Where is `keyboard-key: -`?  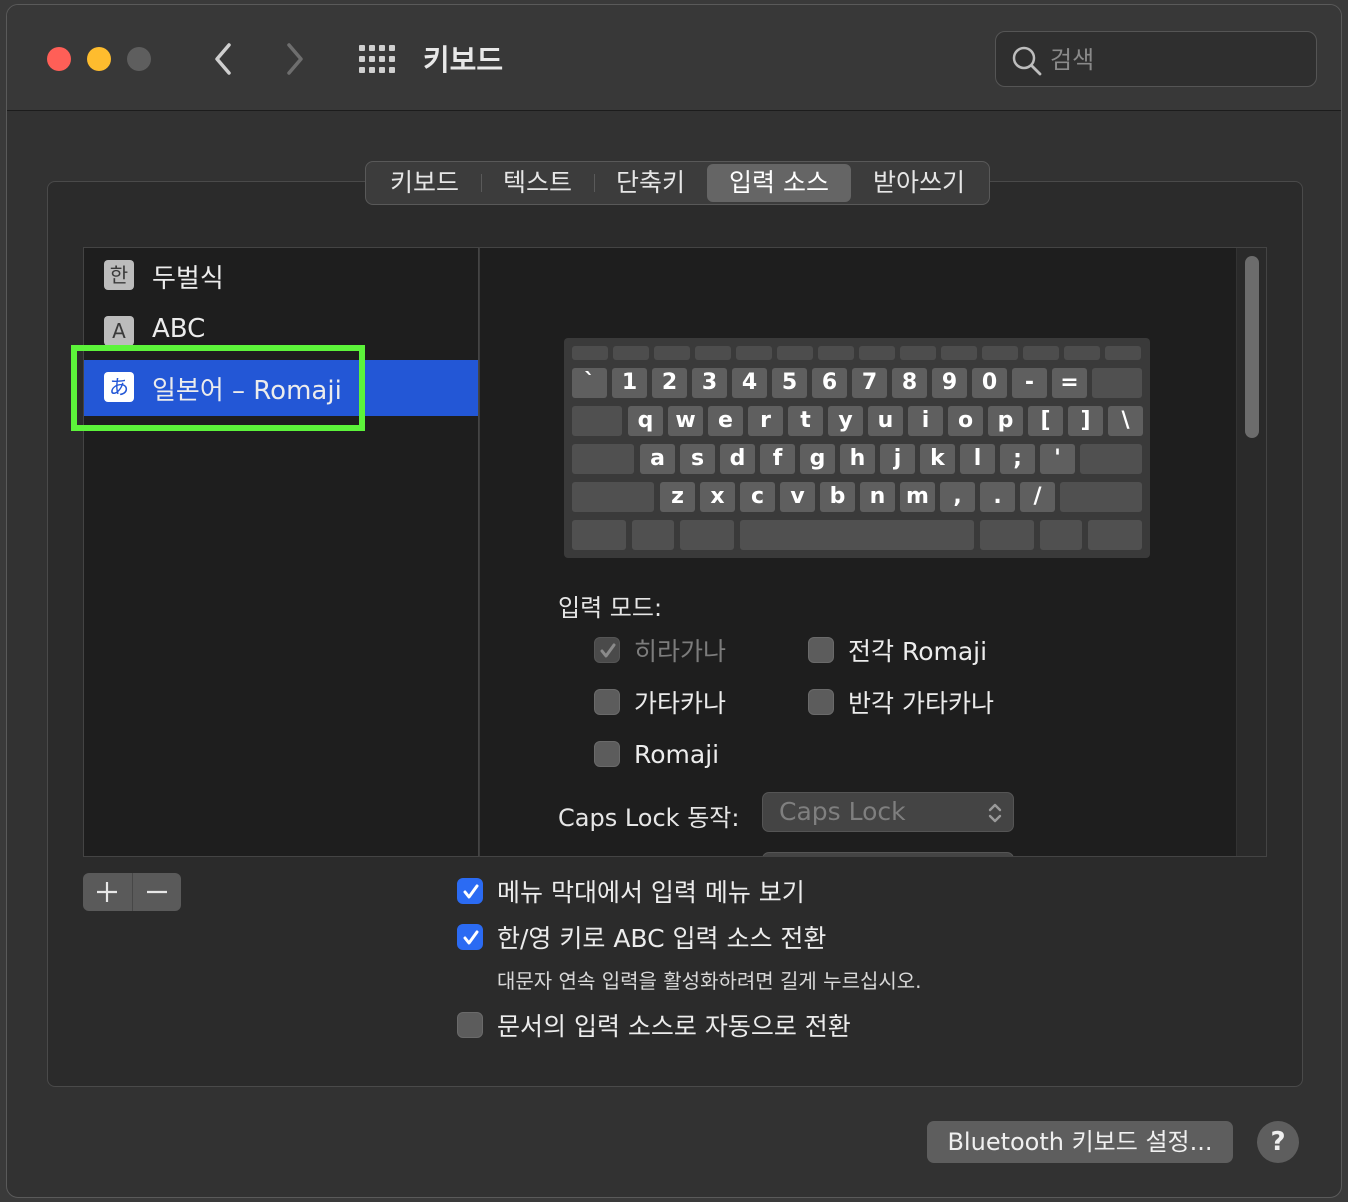
keyboard-key: - is located at coordinates (1029, 383).